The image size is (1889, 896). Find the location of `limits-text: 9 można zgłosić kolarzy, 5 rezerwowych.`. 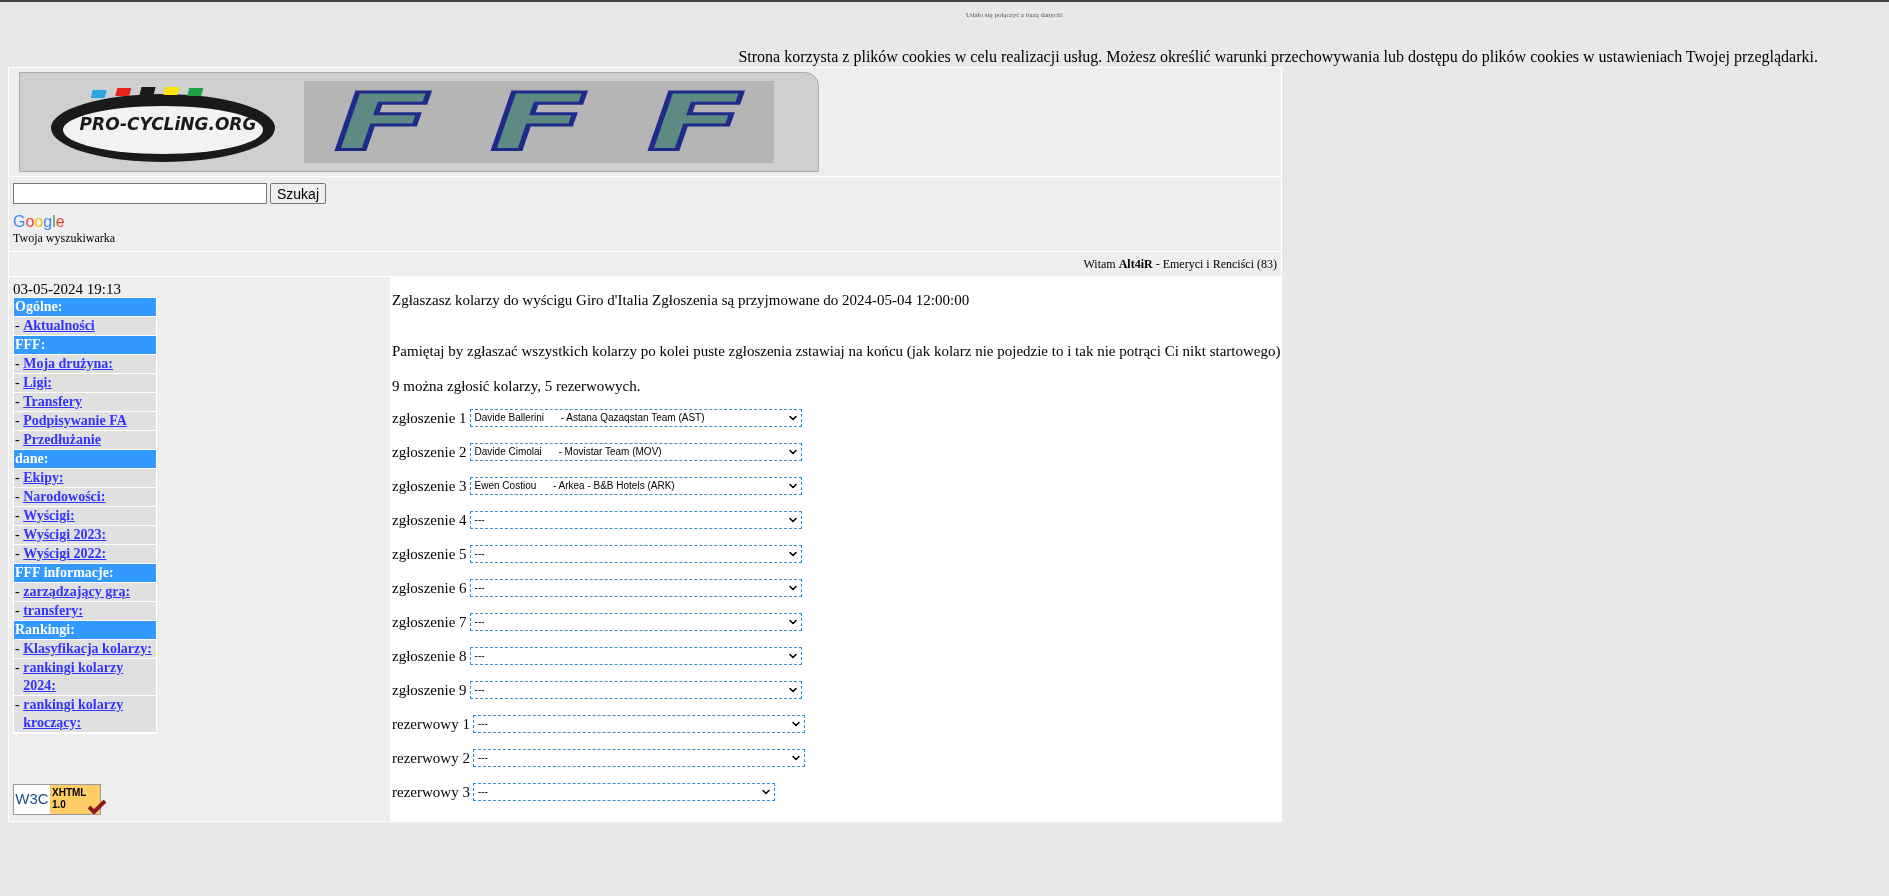

limits-text: 9 można zgłosić kolarzy, 5 rezerwowych. is located at coordinates (517, 385).